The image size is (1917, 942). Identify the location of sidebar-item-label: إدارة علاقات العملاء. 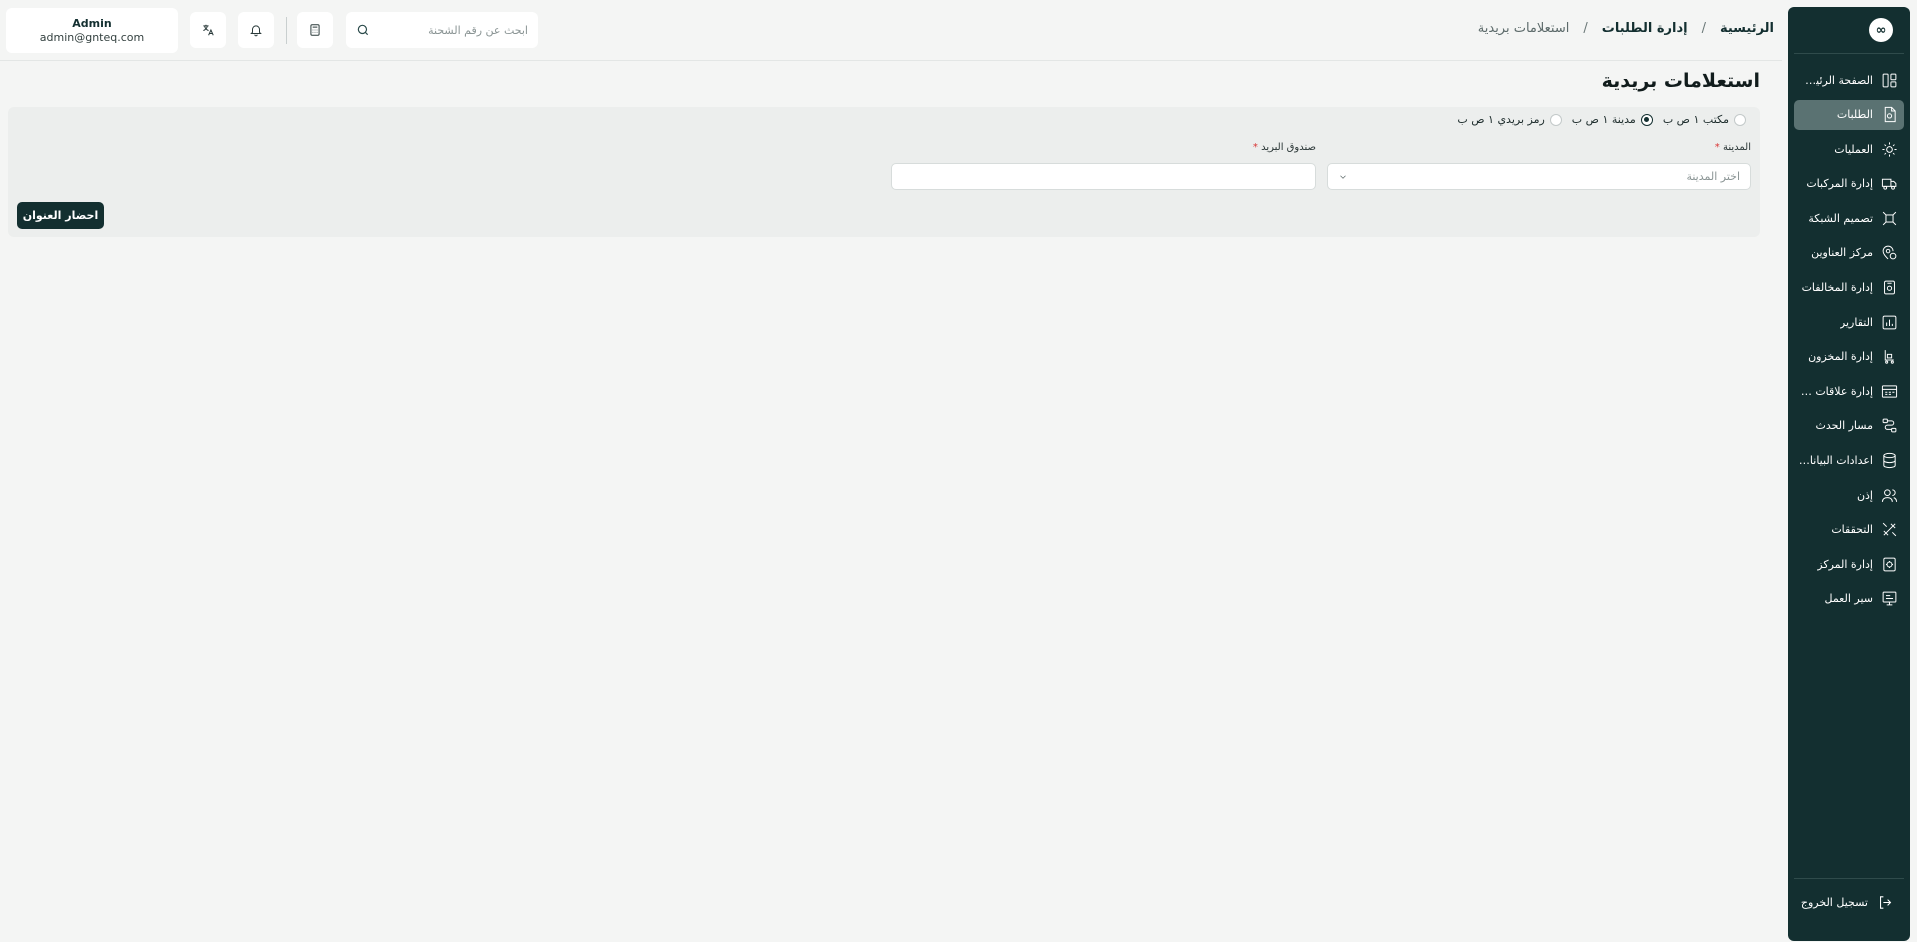
(1835, 391).